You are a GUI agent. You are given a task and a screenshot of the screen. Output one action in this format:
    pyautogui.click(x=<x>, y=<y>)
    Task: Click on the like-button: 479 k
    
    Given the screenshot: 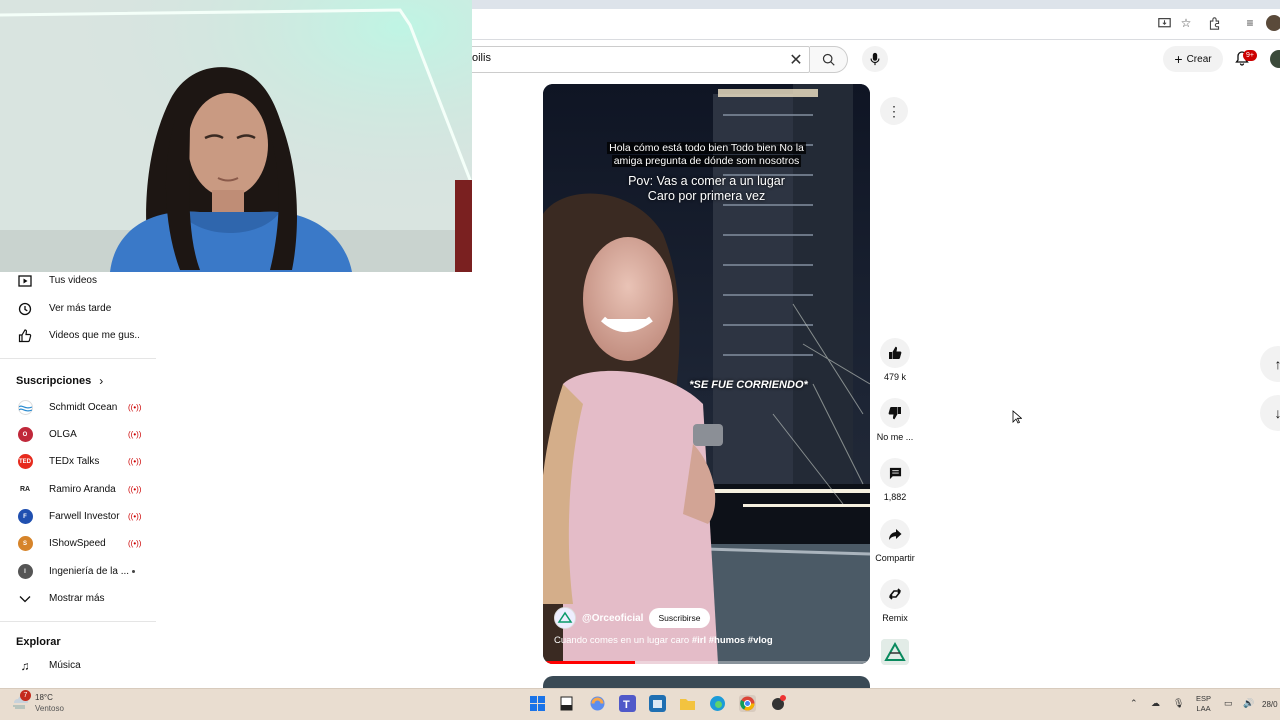 What is the action you would take?
    pyautogui.click(x=895, y=360)
    